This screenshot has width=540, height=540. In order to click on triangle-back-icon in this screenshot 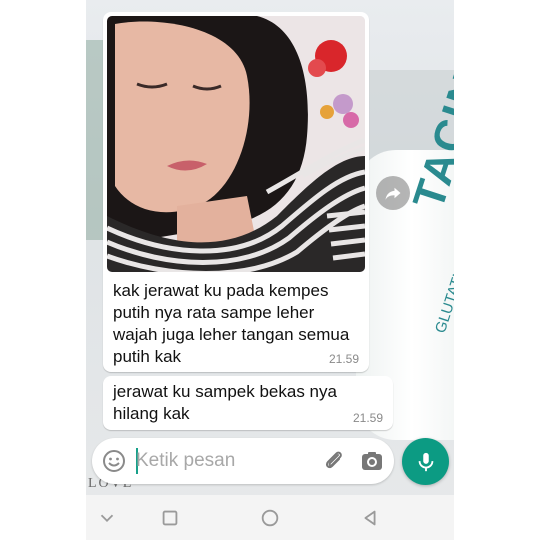, I will do `click(370, 518)`.